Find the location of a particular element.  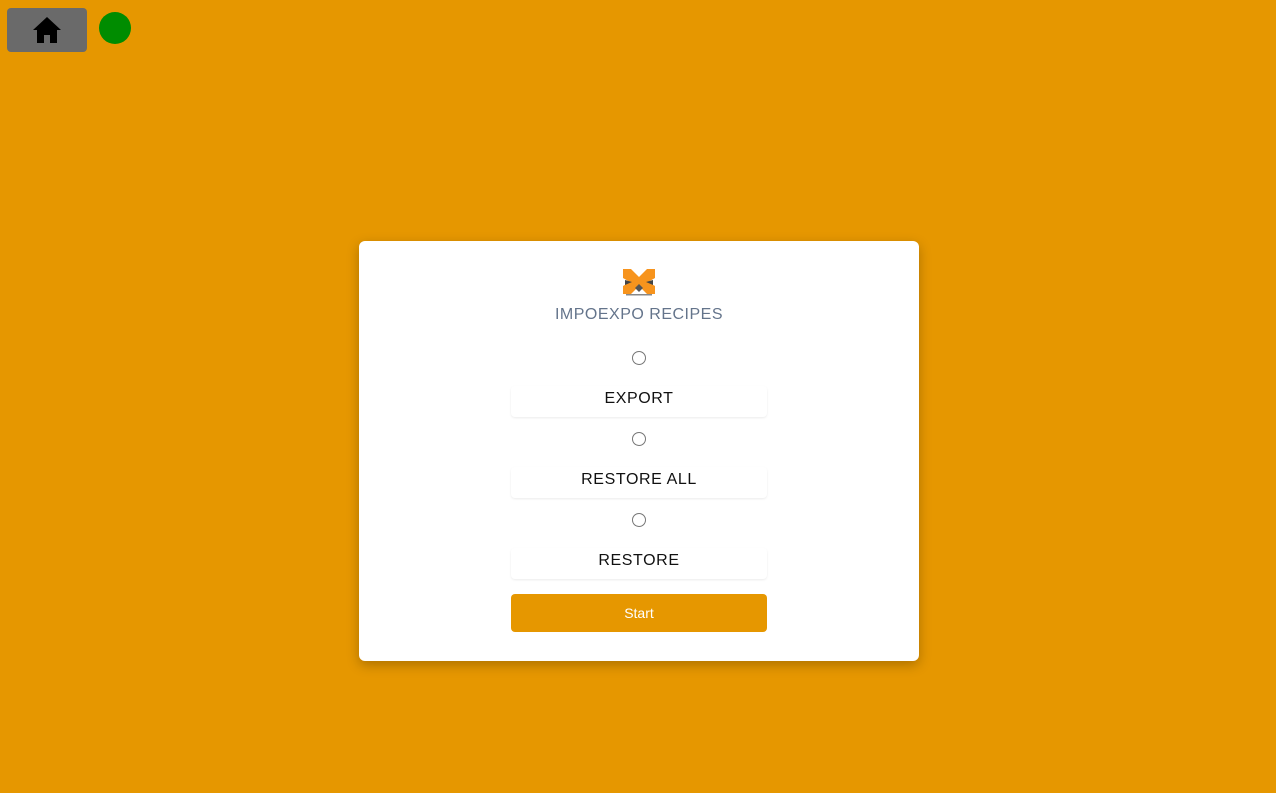

export-label: EXPORT is located at coordinates (639, 401).